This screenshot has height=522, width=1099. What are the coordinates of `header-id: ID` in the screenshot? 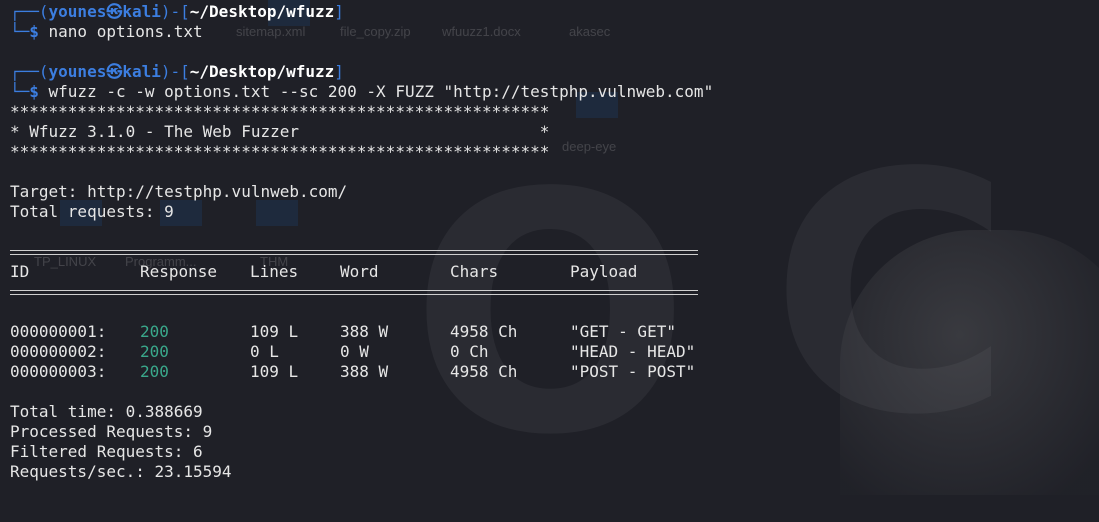 It's located at (20, 271).